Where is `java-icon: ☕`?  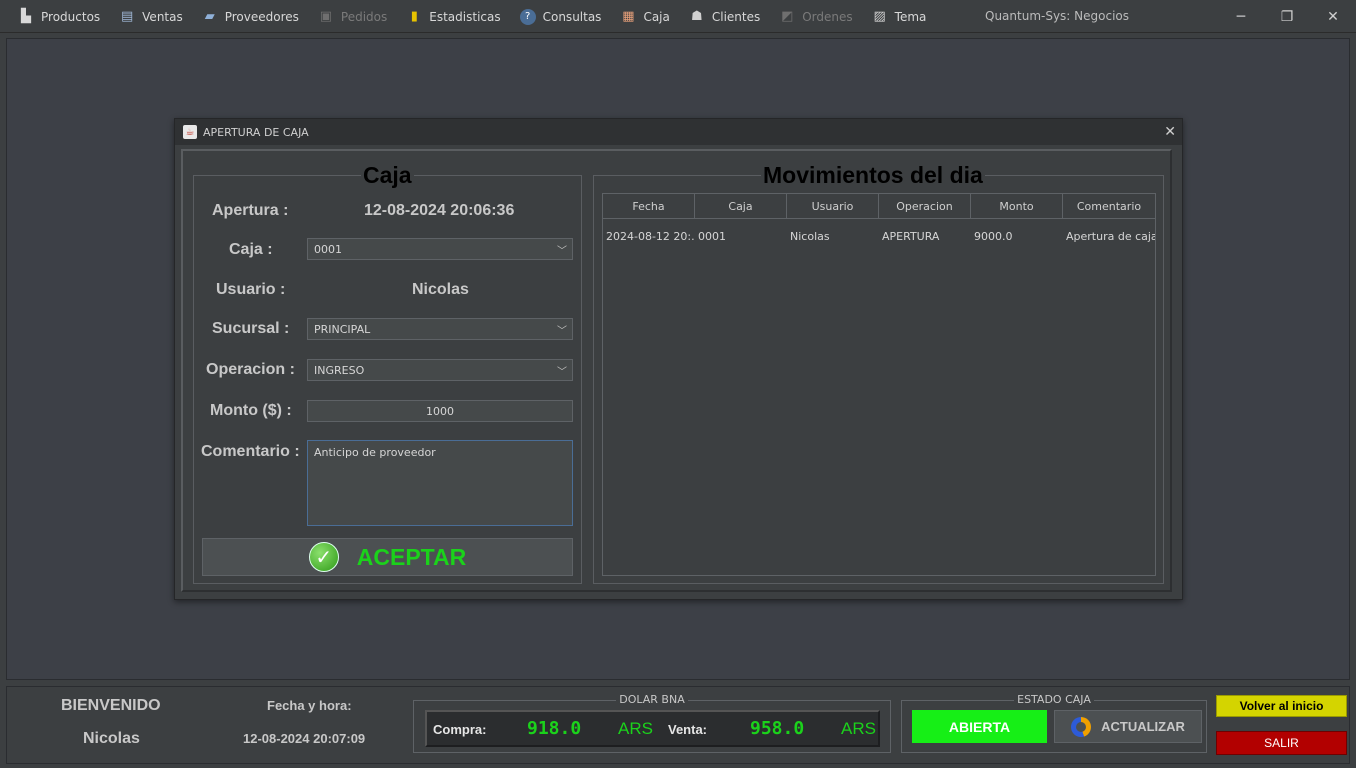 java-icon: ☕ is located at coordinates (190, 132).